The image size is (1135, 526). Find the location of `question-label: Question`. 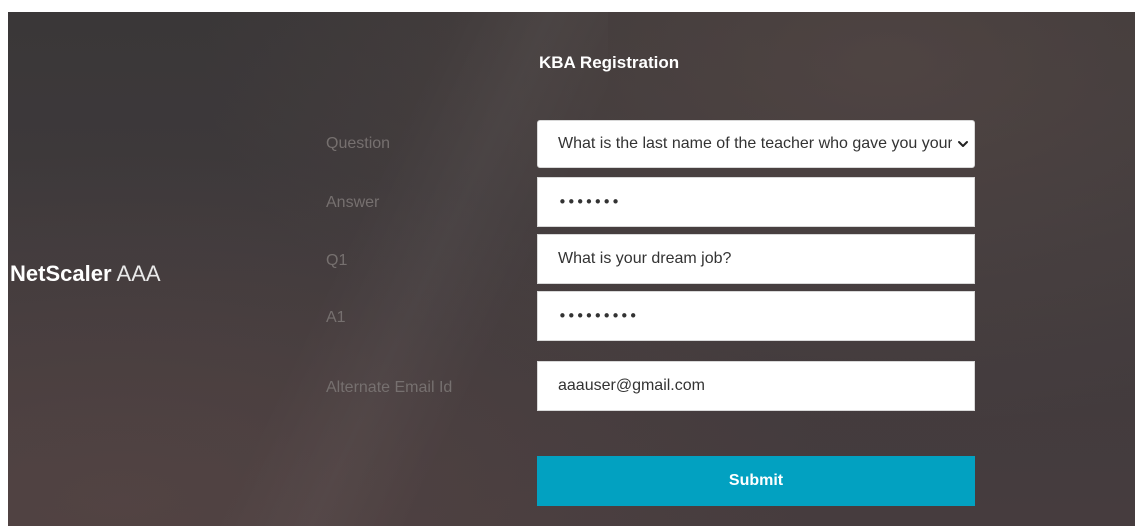

question-label: Question is located at coordinates (358, 143).